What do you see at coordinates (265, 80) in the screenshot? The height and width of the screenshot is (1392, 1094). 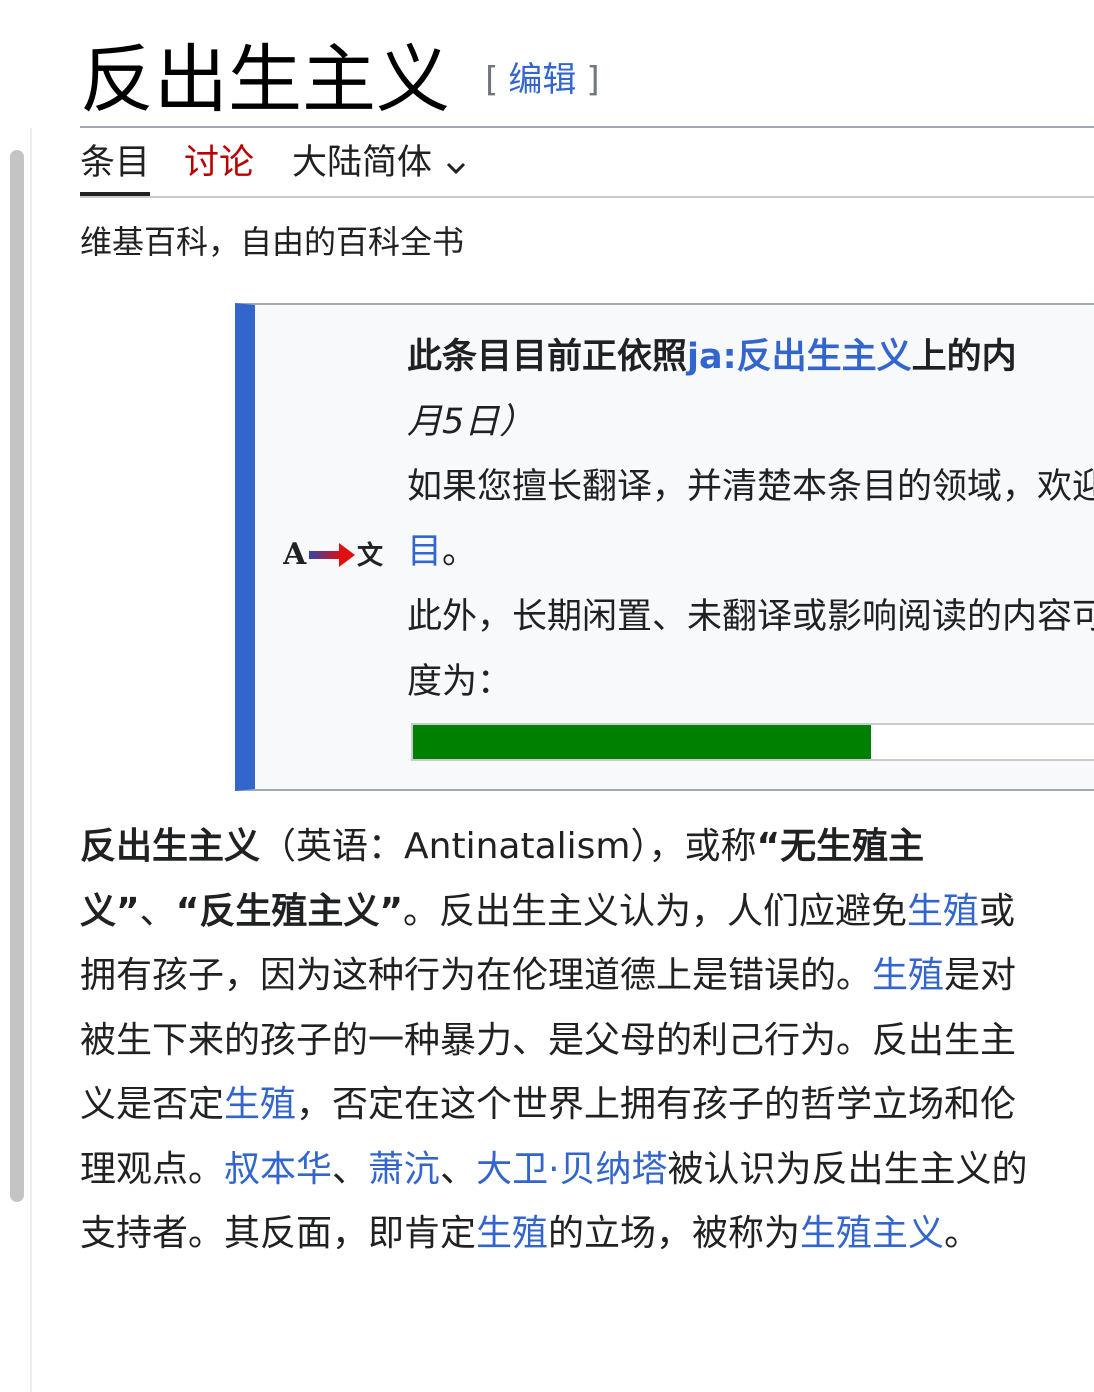 I see `page-title: 反出生主义` at bounding box center [265, 80].